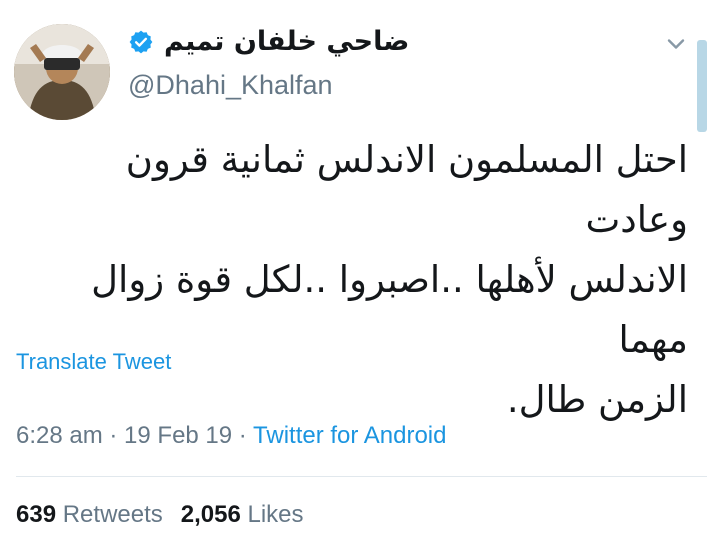 The image size is (707, 540). I want to click on retweets-label: Retweets, so click(112, 514).